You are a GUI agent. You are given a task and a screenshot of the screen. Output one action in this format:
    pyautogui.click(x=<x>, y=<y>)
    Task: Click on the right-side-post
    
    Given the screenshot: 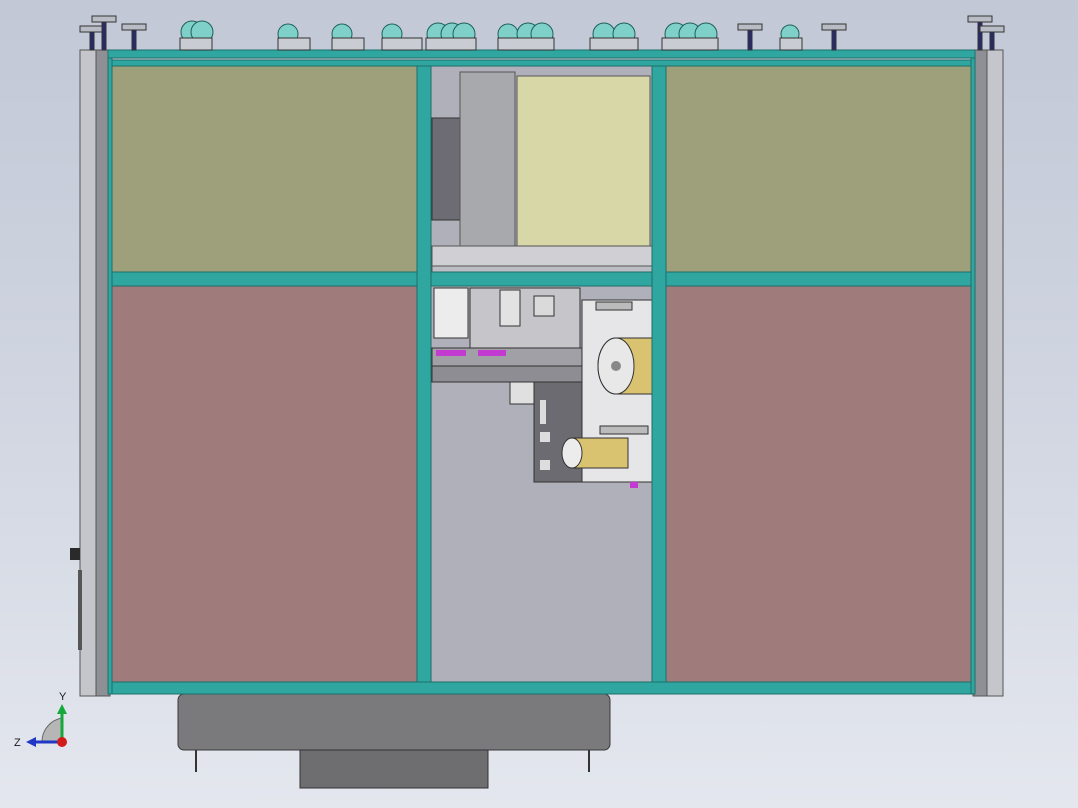 What is the action you would take?
    pyautogui.click(x=988, y=373)
    